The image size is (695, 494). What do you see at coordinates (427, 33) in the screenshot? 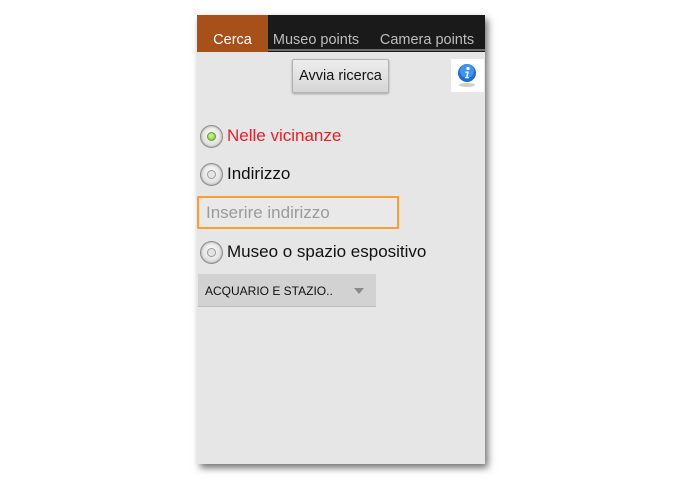
I see `tab-camera-points: Camera points` at bounding box center [427, 33].